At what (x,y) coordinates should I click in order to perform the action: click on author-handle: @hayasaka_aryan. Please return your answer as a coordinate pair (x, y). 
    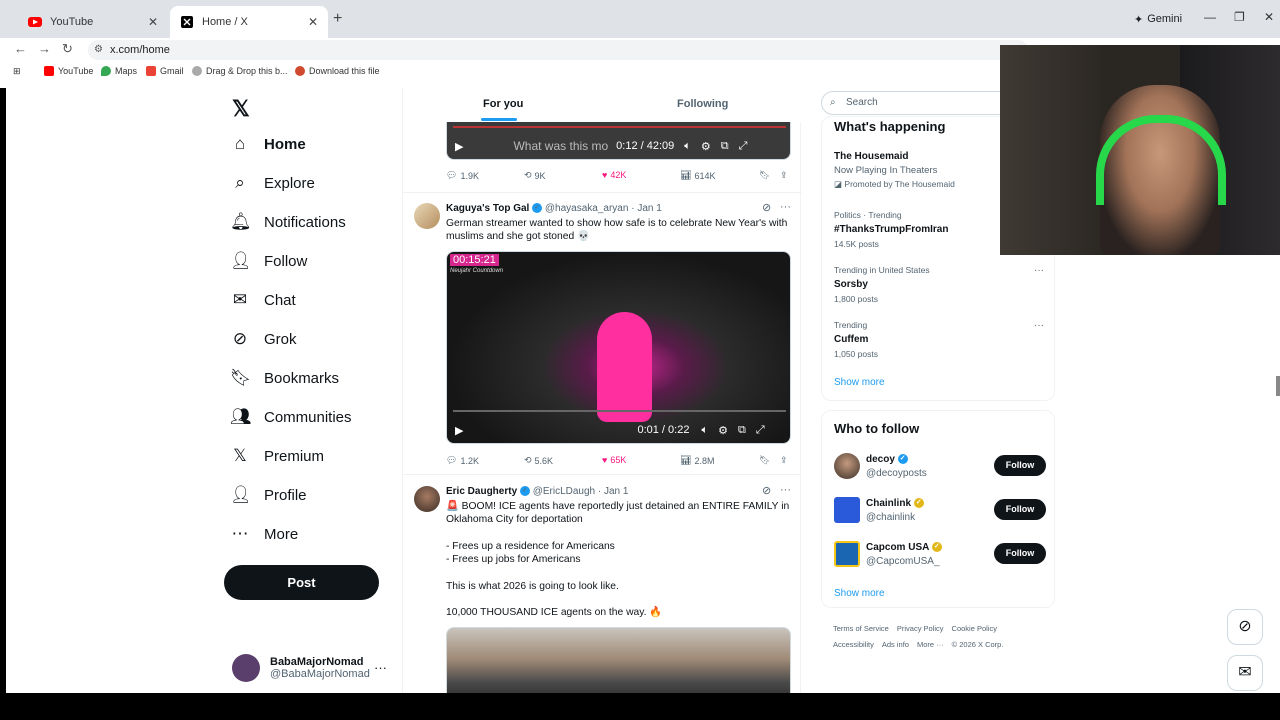
    Looking at the image, I should click on (587, 208).